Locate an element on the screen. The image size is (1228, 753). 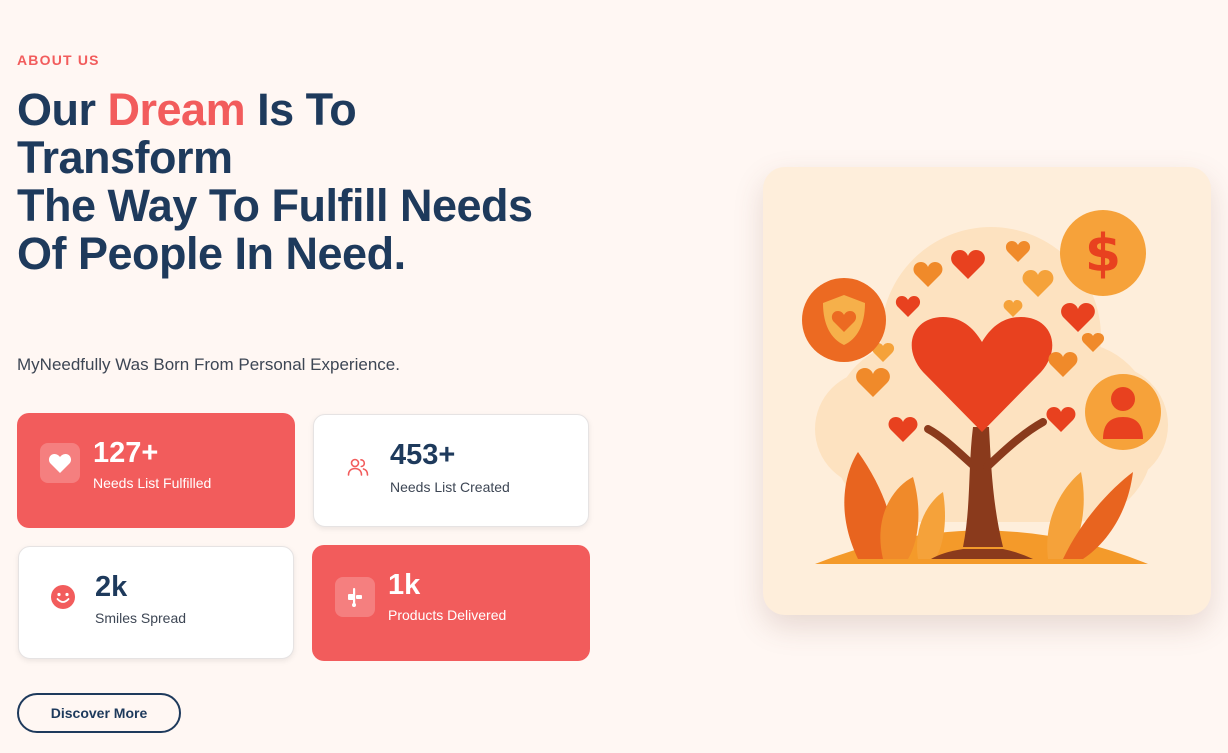
stat-label: Smiles Spread is located at coordinates (141, 618).